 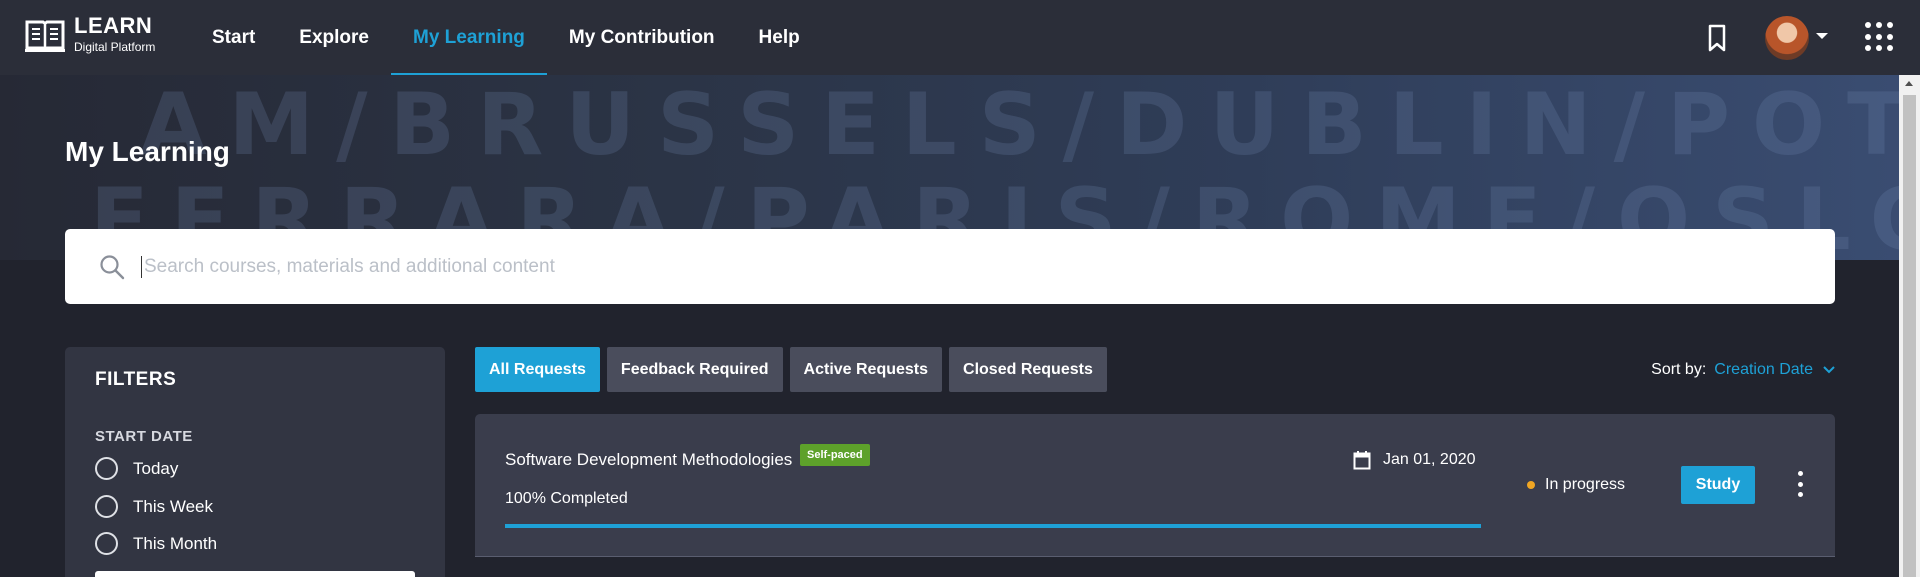 What do you see at coordinates (1763, 370) in the screenshot?
I see `sort-dropdown: Creation Date` at bounding box center [1763, 370].